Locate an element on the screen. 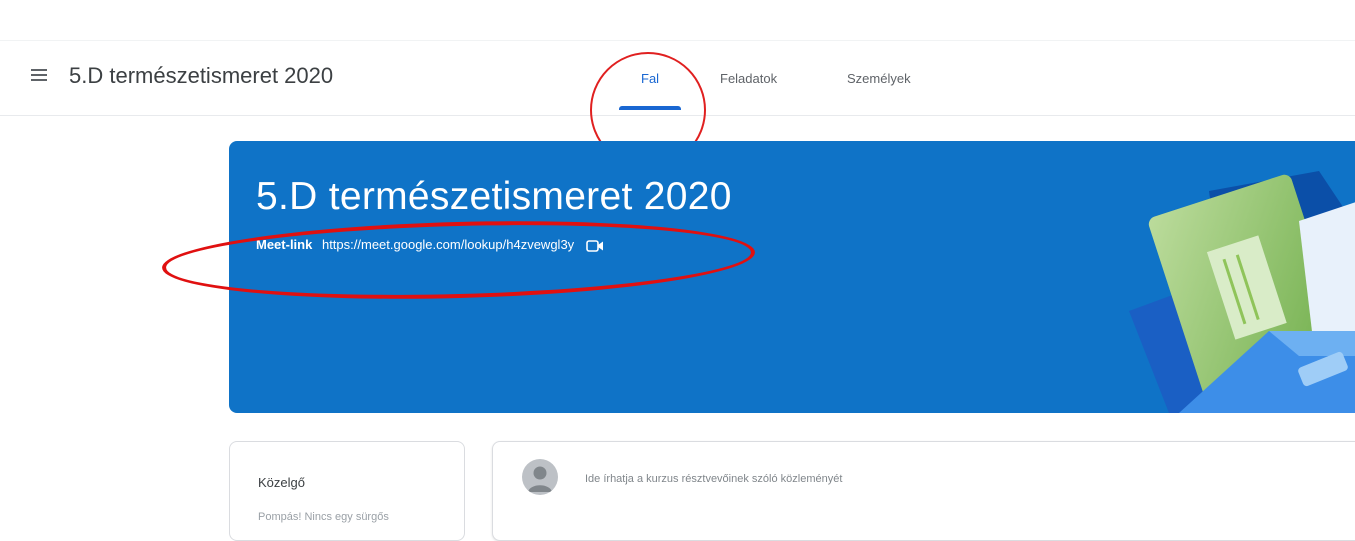 This screenshot has width=1355, height=541. upcoming-card: Közelgő Pompás! Nincs egy sürgős is located at coordinates (347, 491).